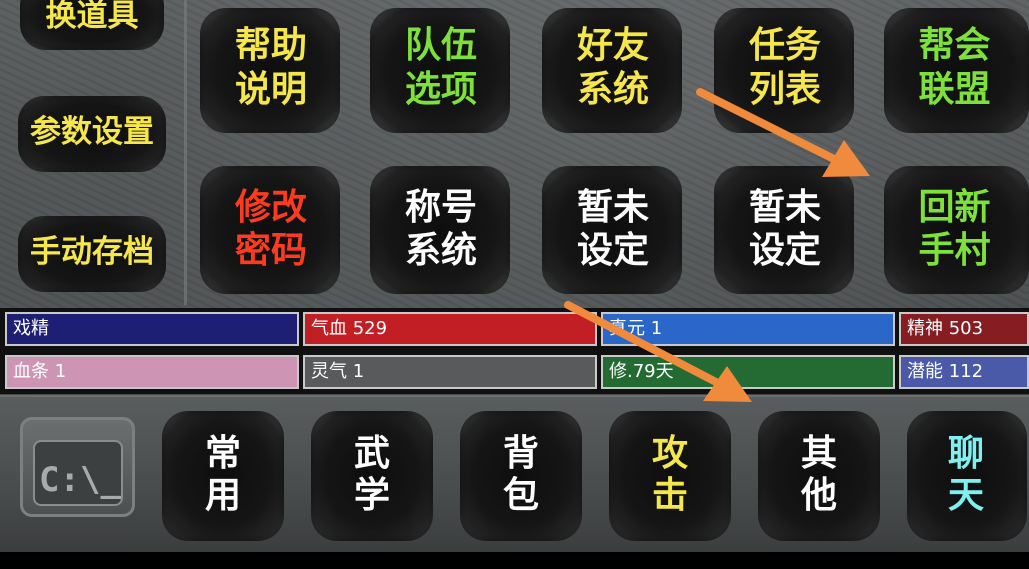  What do you see at coordinates (727, 384) in the screenshot?
I see `arrow-head` at bounding box center [727, 384].